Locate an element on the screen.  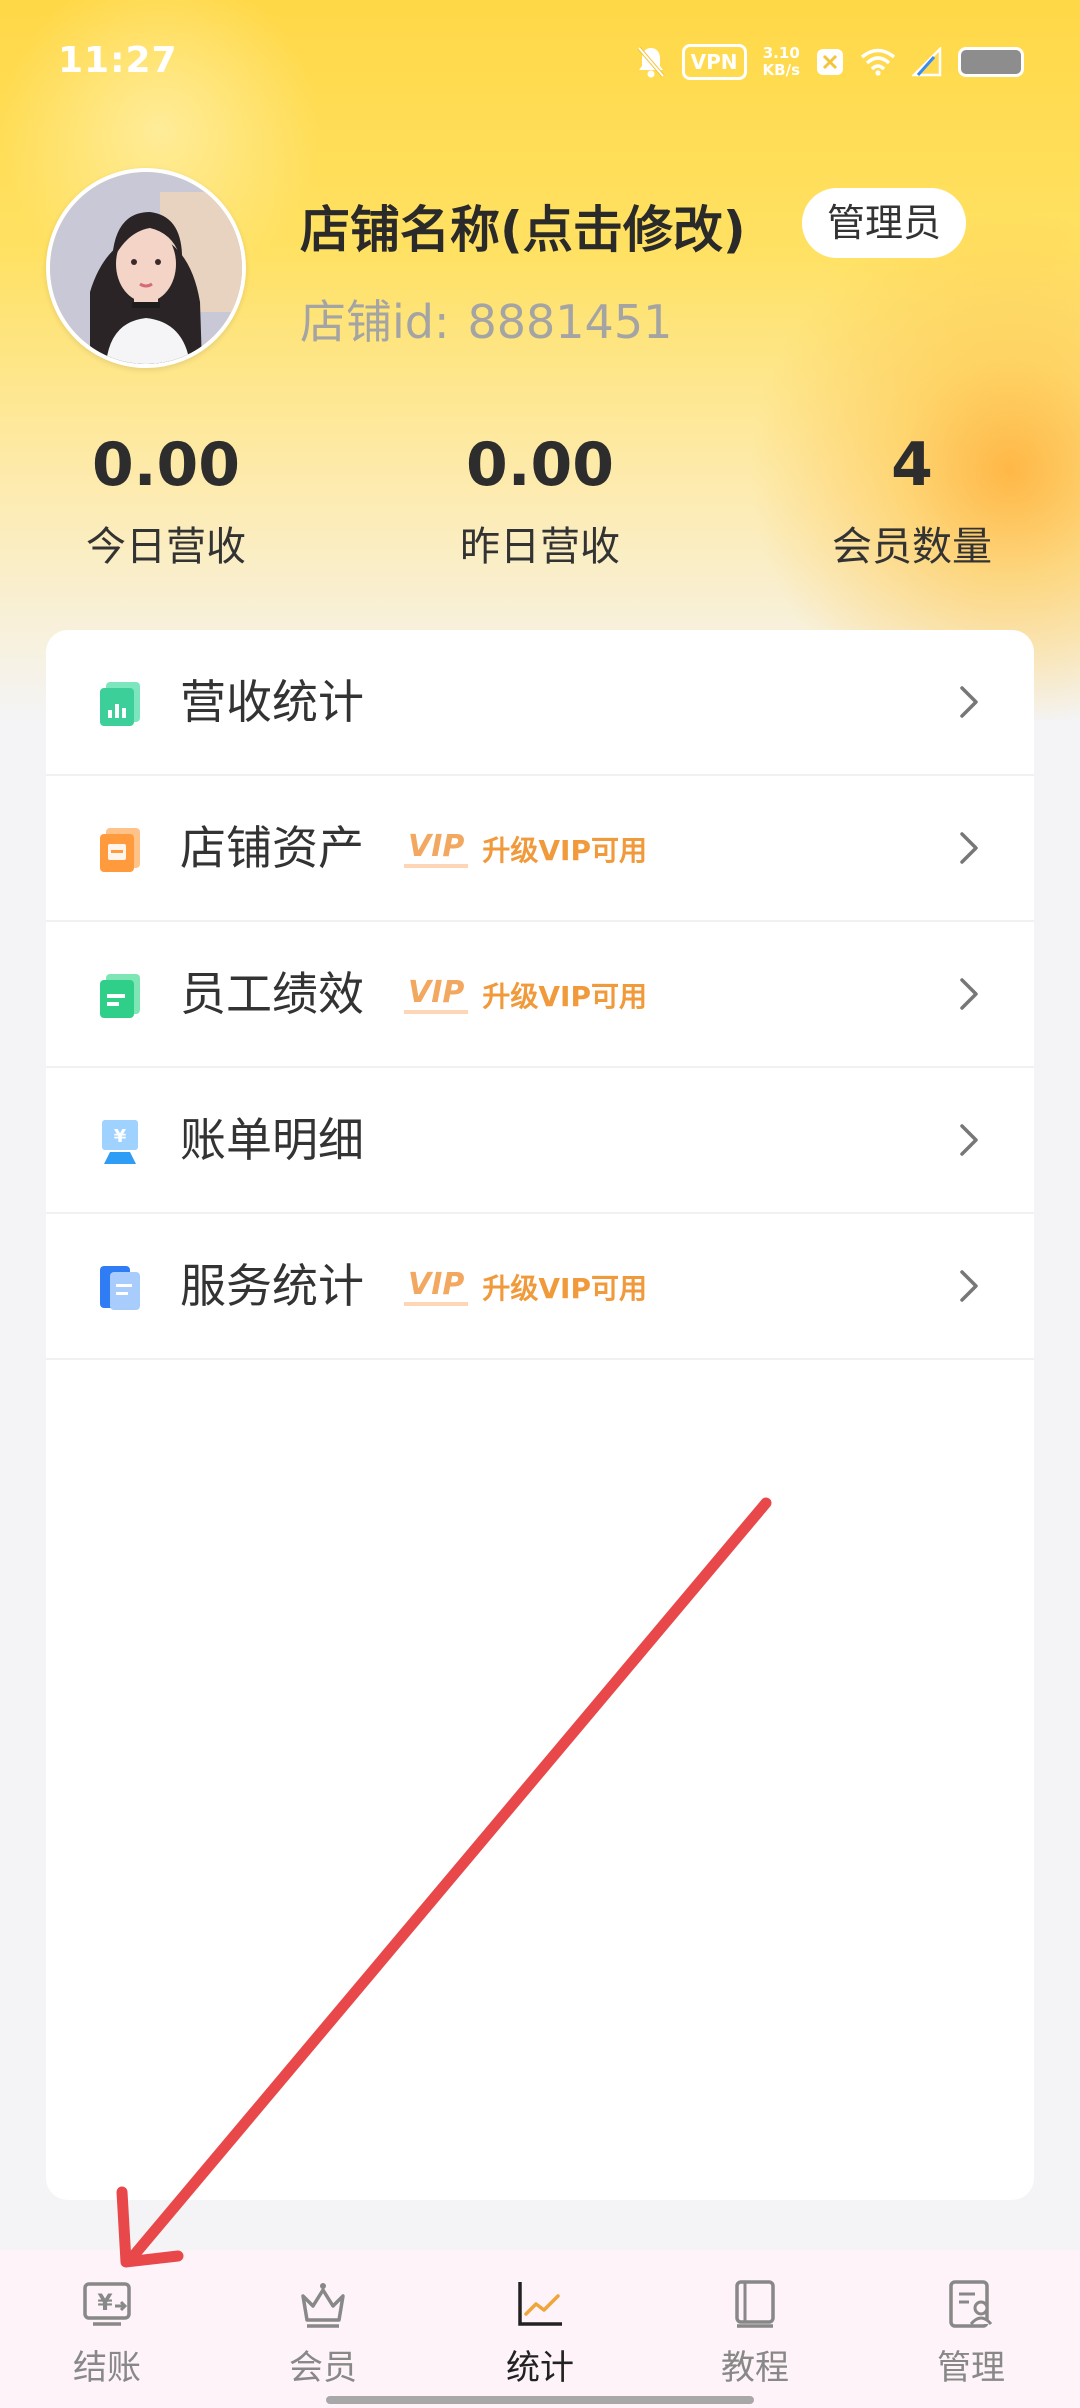
status-icons: VPN 3.10 KB/s is located at coordinates (830, 62).